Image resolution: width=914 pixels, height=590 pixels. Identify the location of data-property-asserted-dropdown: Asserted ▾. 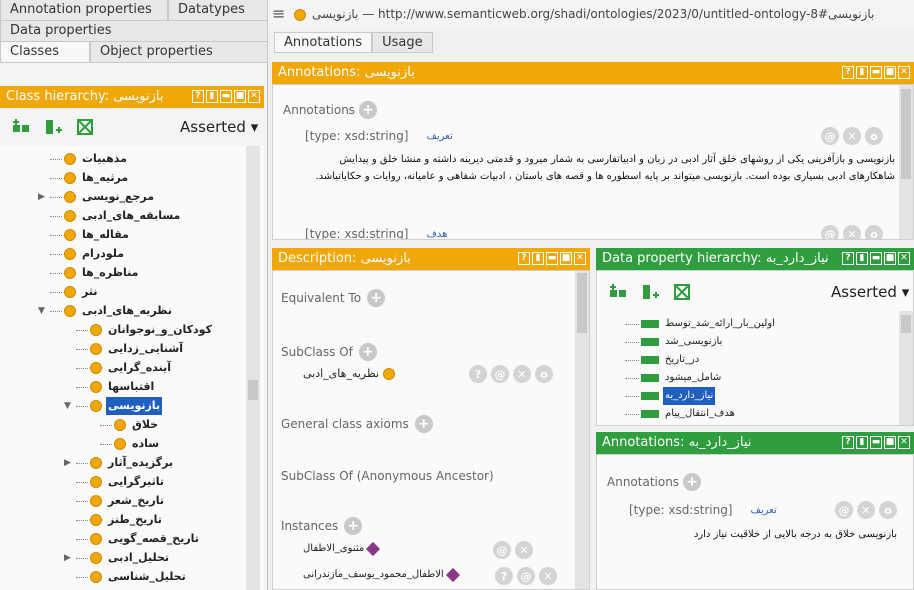
(870, 292).